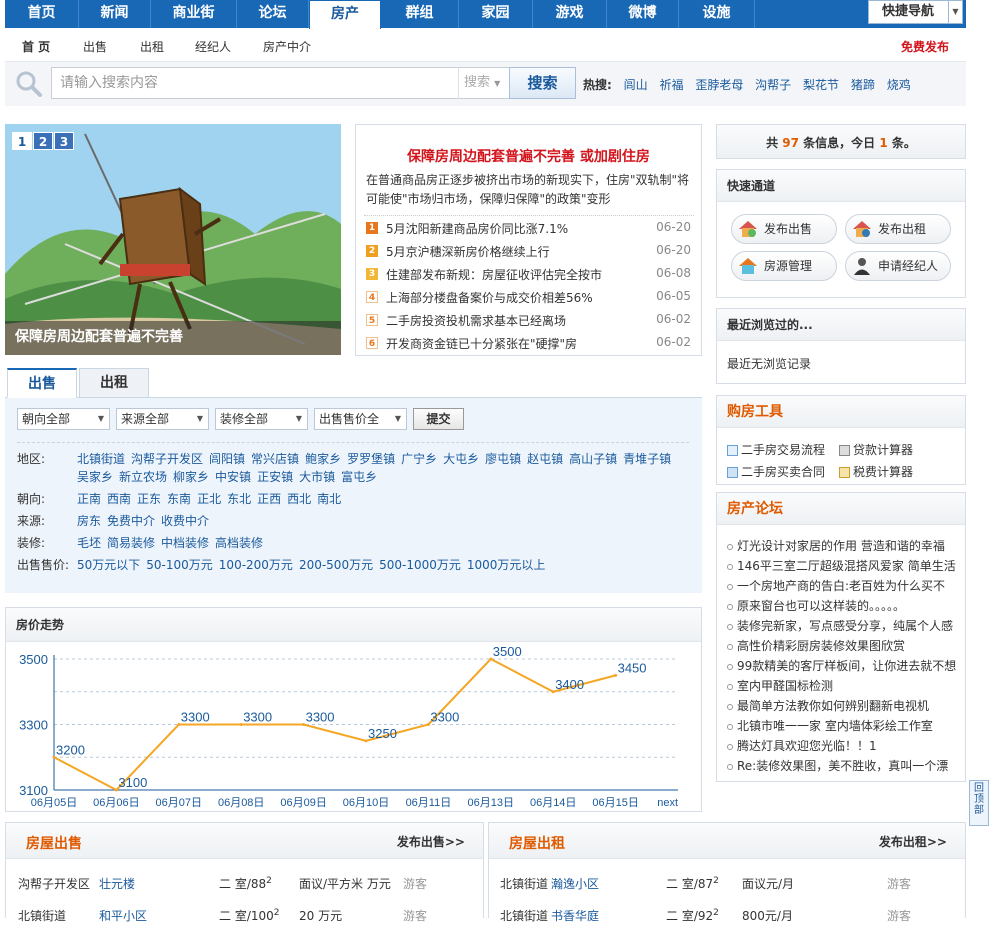 Image resolution: width=994 pixels, height=931 pixels. Describe the element at coordinates (461, 459) in the screenshot. I see `filter-option: 大屯乡` at that location.